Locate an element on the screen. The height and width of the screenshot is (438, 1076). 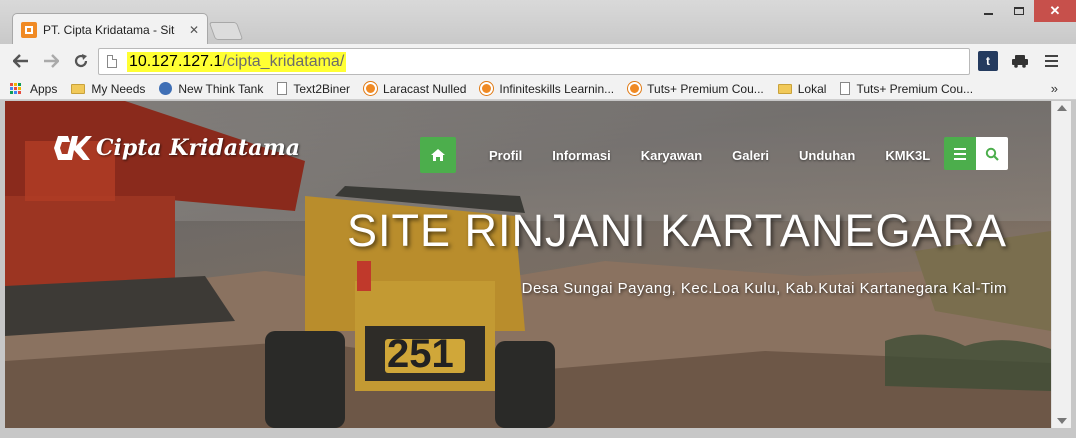
nav-kmk3l: KMK3L is located at coordinates (907, 155).